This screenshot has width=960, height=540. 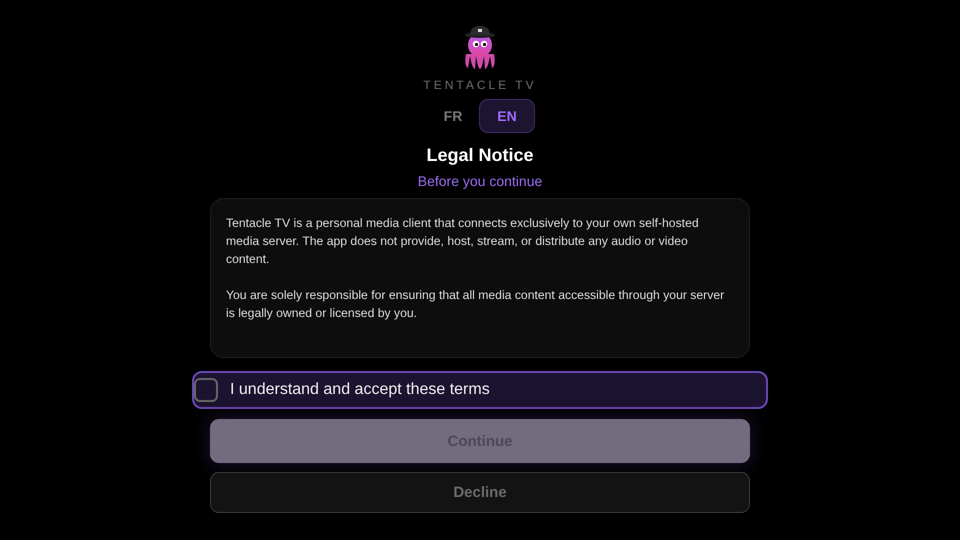 I want to click on page-title: Legal Notice, so click(x=480, y=155).